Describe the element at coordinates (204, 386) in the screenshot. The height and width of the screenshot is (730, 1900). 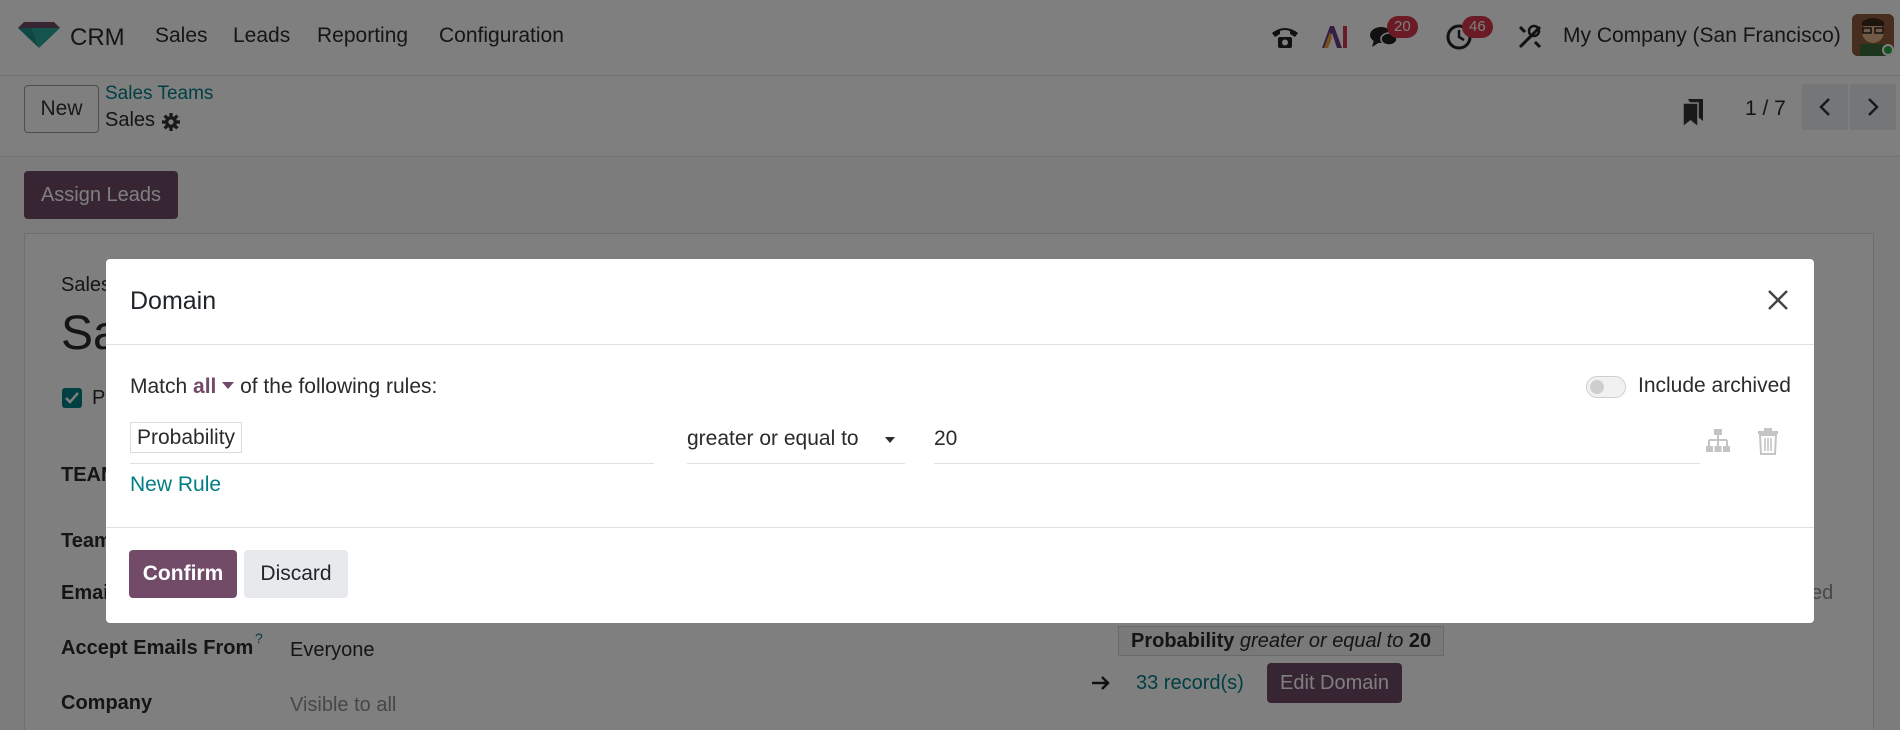
I see `match-selector: all` at that location.